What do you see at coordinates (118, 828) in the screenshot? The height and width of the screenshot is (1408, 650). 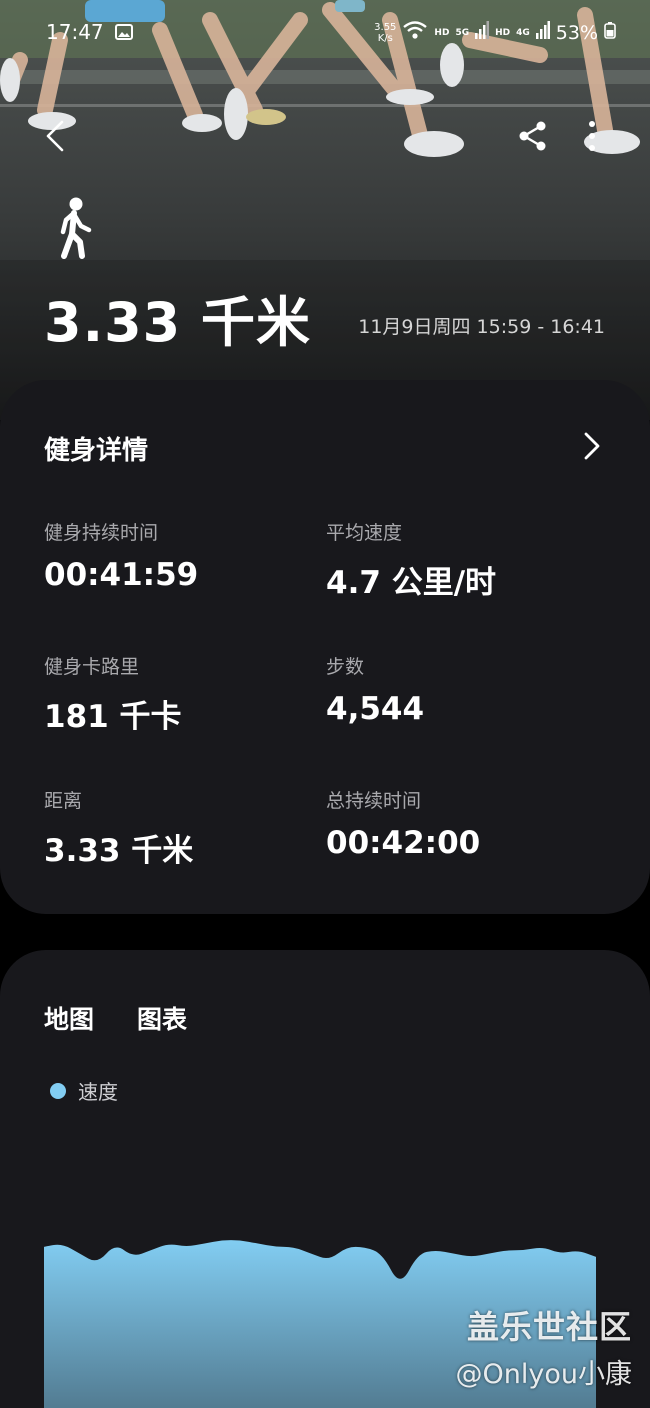 I see `stat-distance: 距离 3.33 千米` at bounding box center [118, 828].